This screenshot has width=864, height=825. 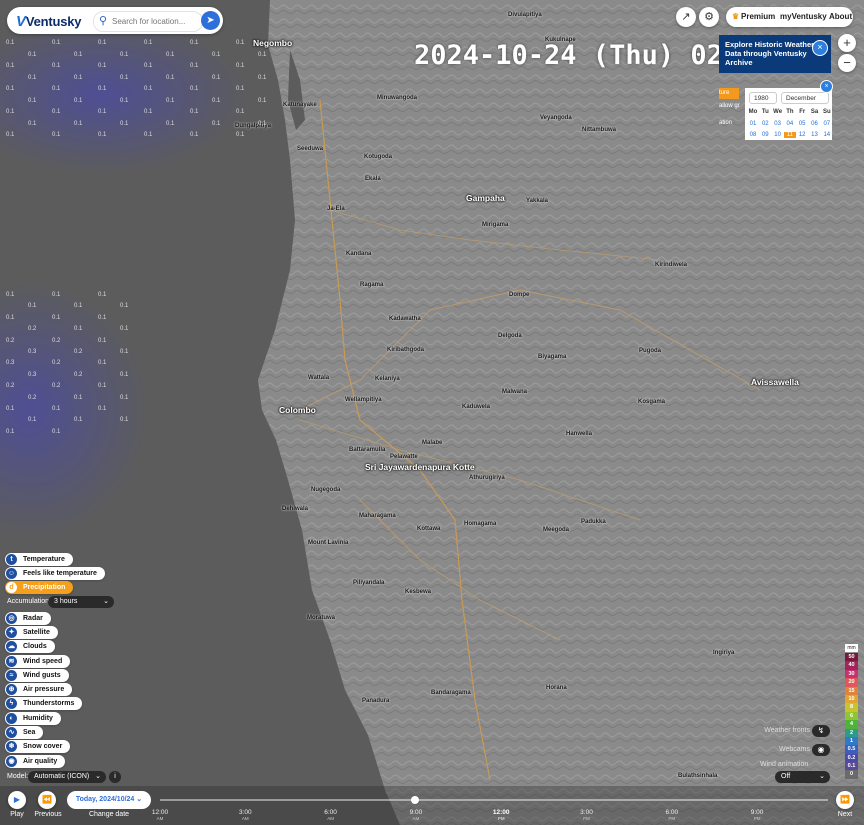 What do you see at coordinates (803, 16) in the screenshot?
I see `myventusky-link: myVentusky` at bounding box center [803, 16].